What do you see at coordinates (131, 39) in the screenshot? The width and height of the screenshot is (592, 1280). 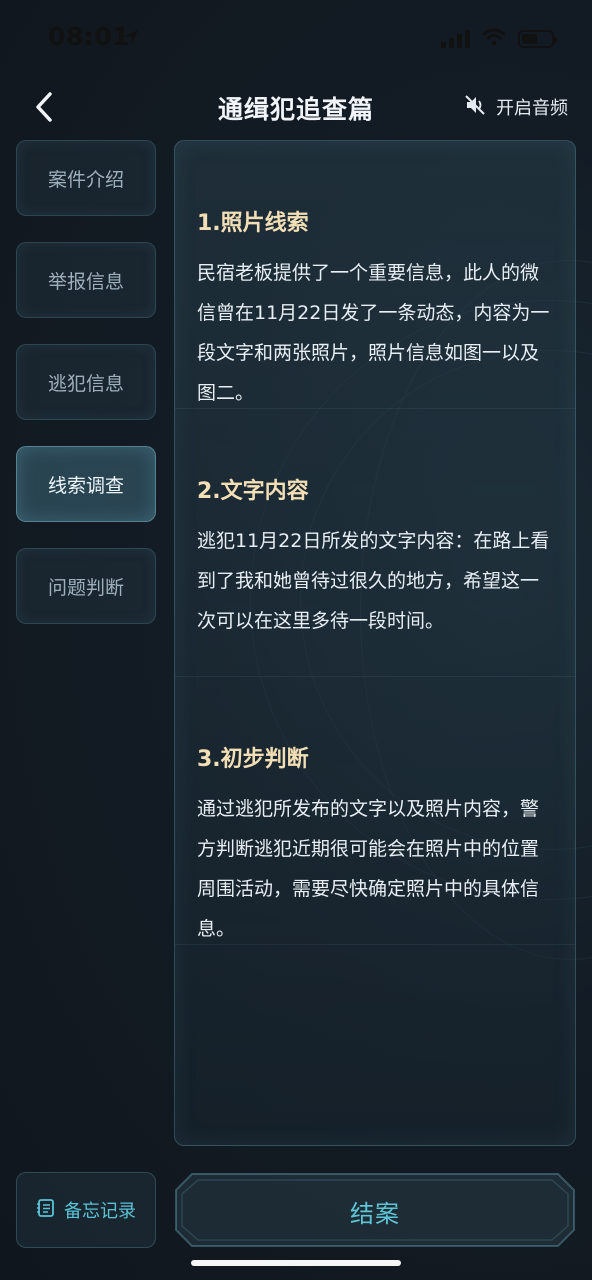 I see `location-arrow-icon` at bounding box center [131, 39].